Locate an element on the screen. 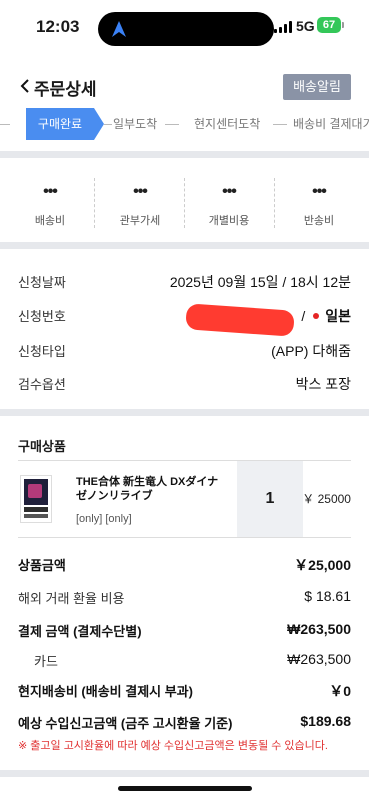  total-row-payment-amount: 결제 금액 (결제수단별) ₩263,500 is located at coordinates (184, 631).